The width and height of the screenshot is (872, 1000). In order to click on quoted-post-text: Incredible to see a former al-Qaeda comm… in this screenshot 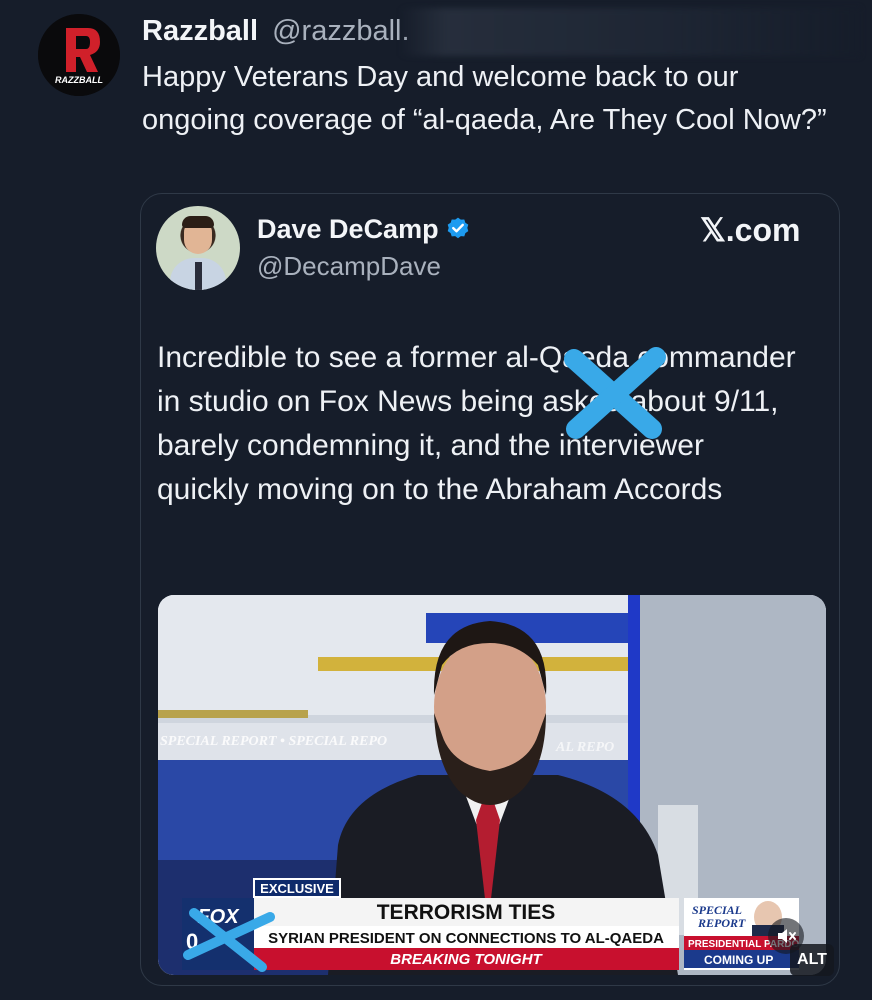, I will do `click(476, 423)`.